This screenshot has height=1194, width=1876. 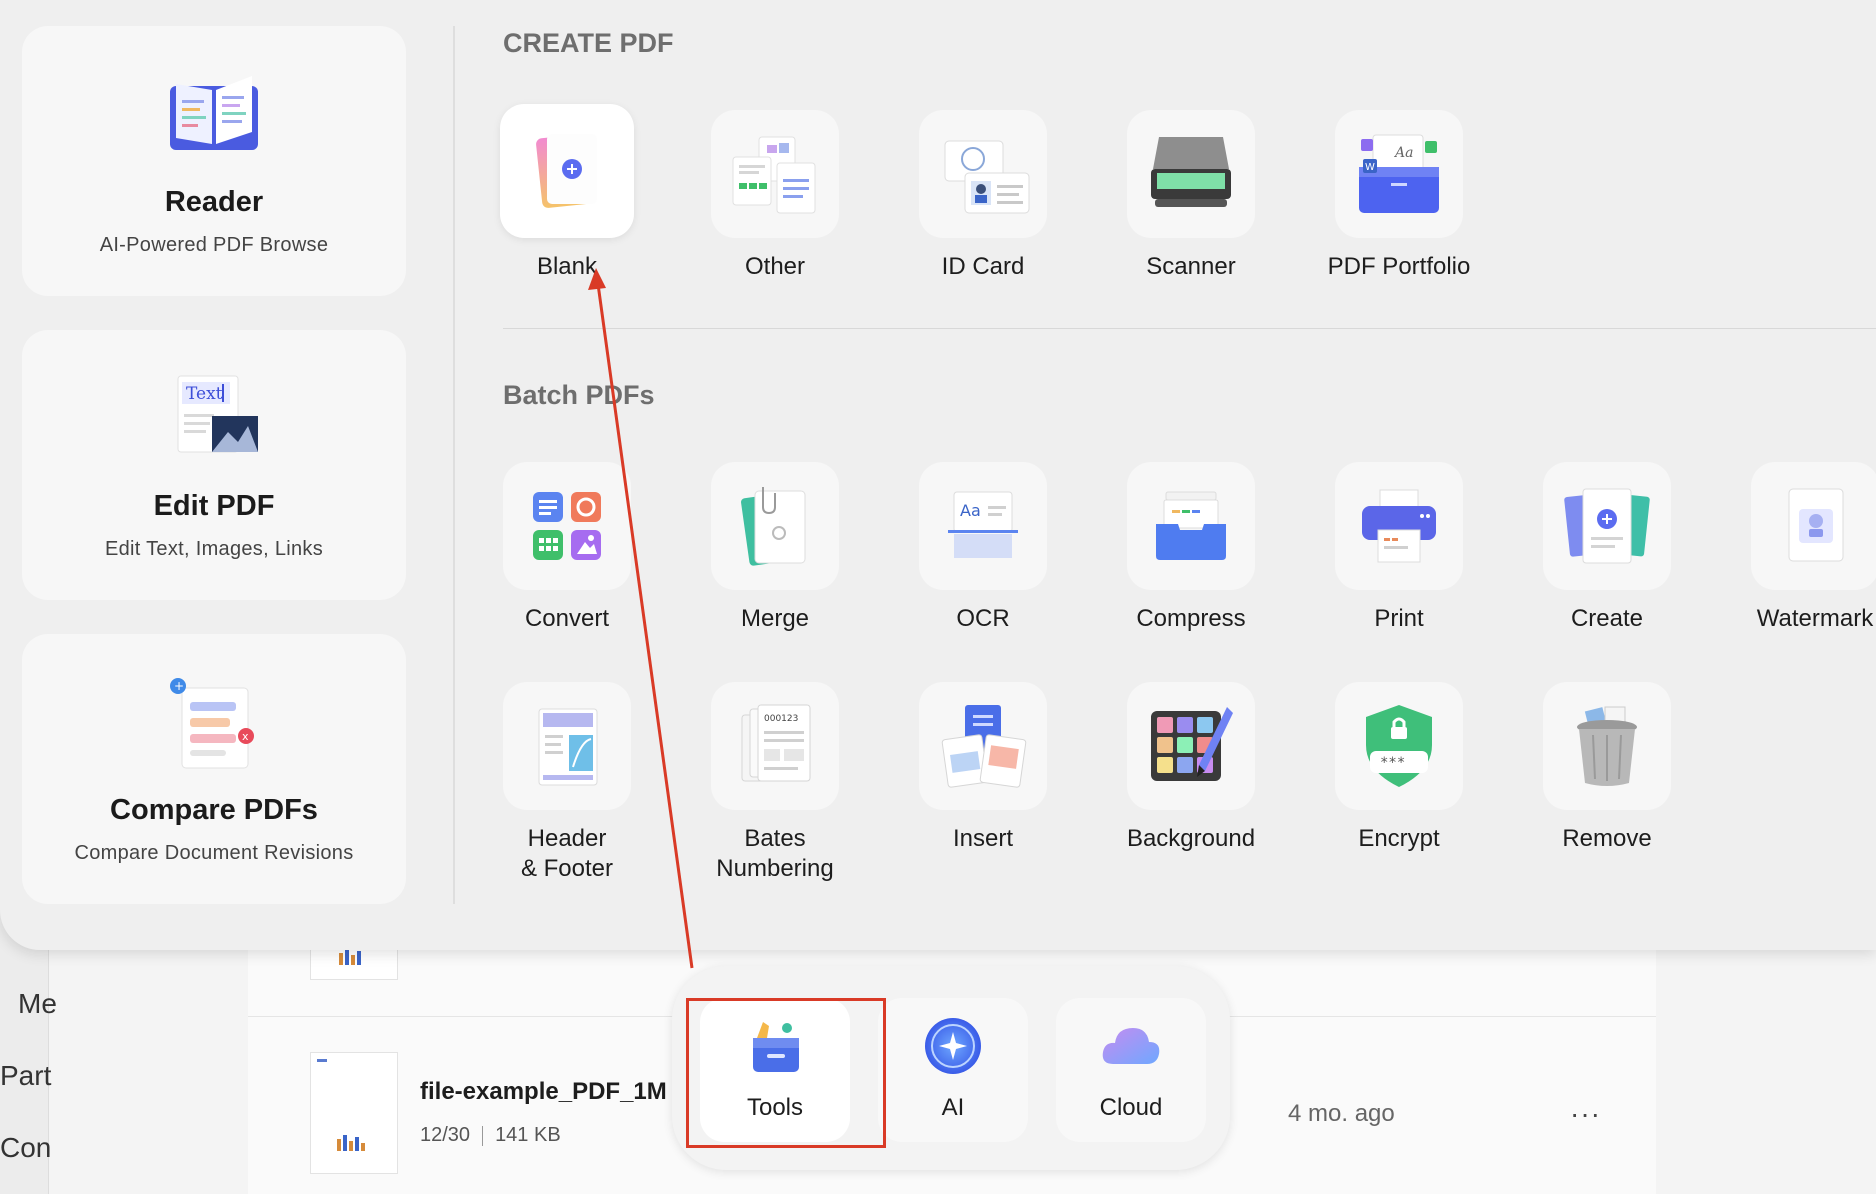 I want to click on tool-label: Remove, so click(x=1607, y=838).